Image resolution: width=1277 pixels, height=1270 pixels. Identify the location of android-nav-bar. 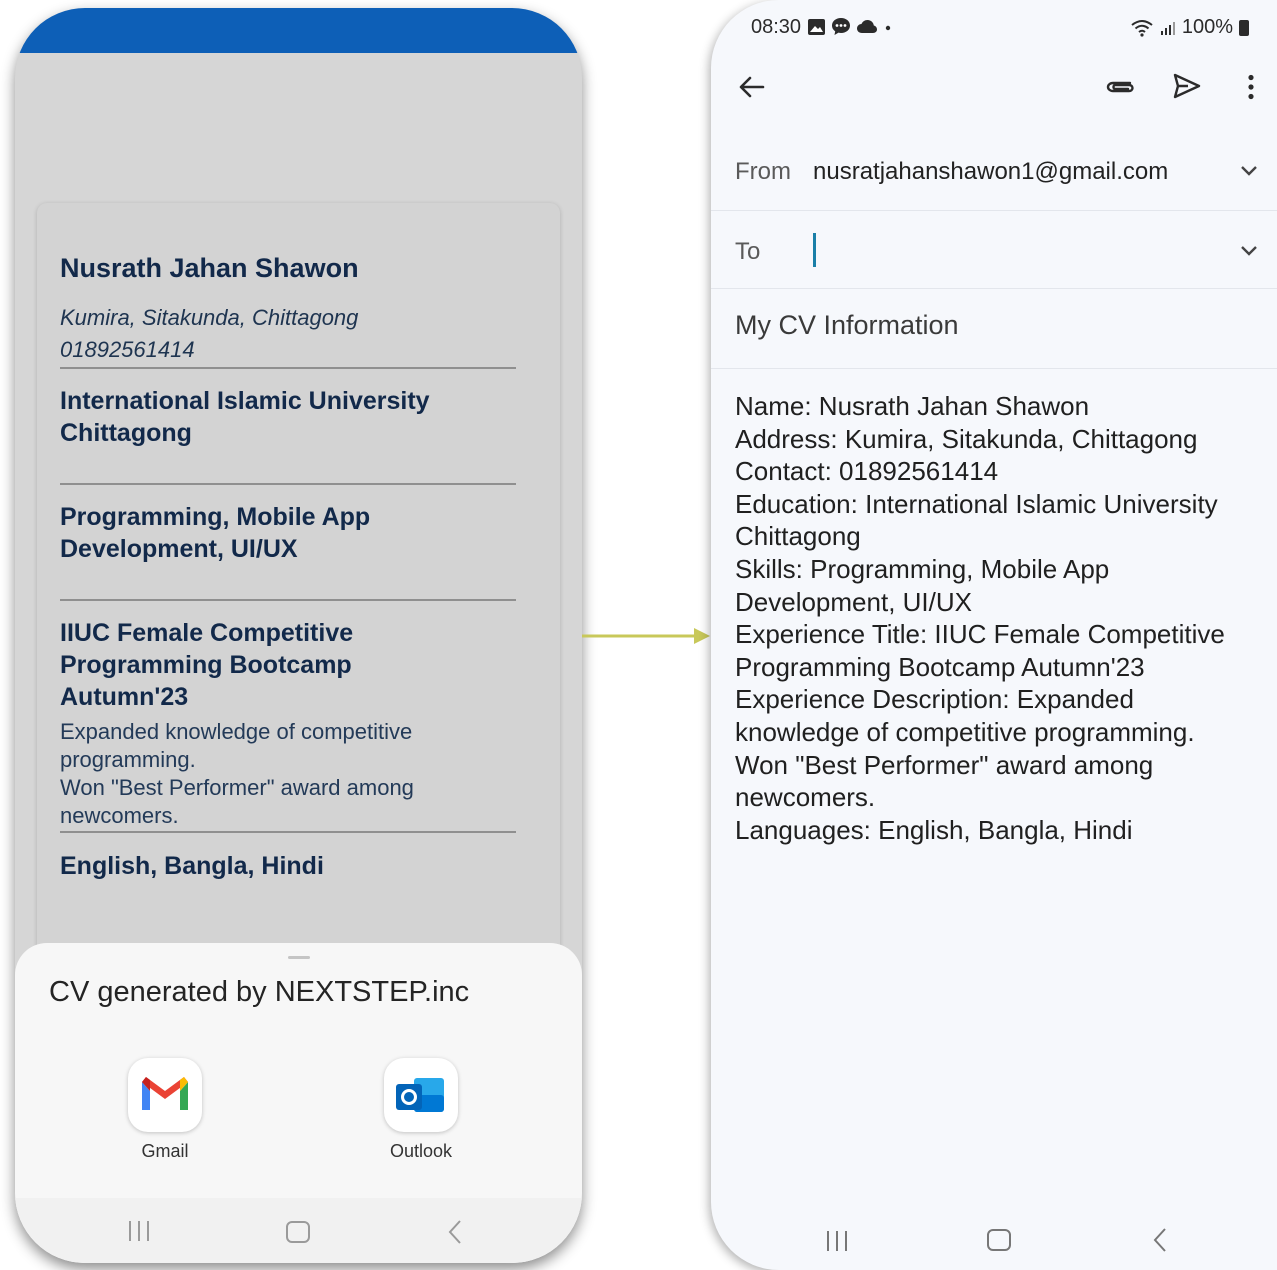
(298, 1230).